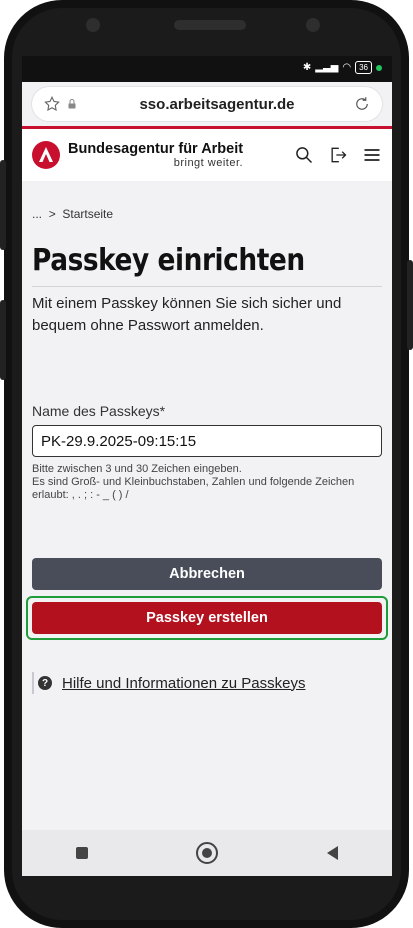 This screenshot has width=413, height=928. I want to click on android-nav-bar, so click(207, 853).